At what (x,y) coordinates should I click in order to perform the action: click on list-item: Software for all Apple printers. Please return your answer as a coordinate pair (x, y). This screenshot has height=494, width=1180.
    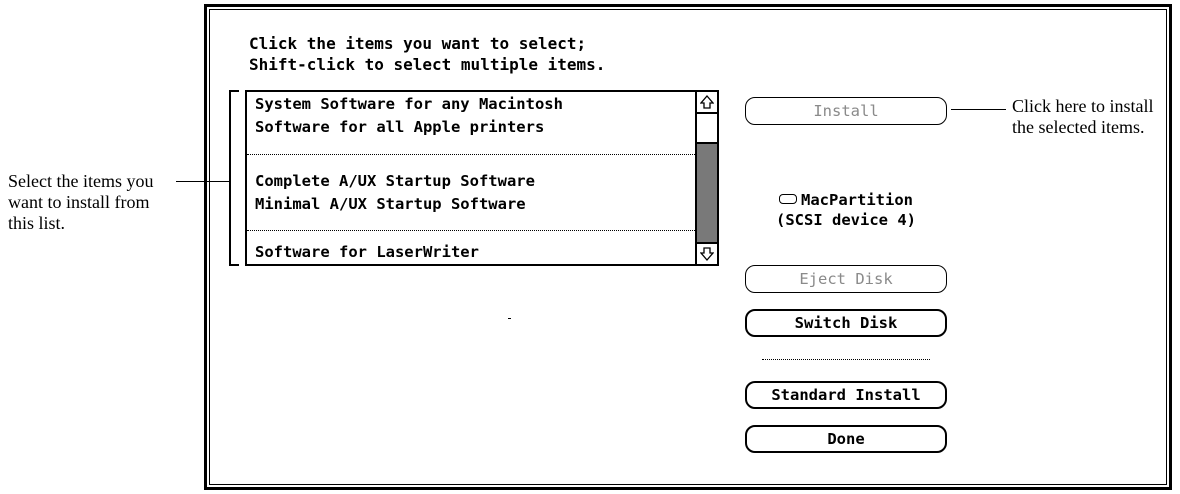
    Looking at the image, I should click on (399, 127).